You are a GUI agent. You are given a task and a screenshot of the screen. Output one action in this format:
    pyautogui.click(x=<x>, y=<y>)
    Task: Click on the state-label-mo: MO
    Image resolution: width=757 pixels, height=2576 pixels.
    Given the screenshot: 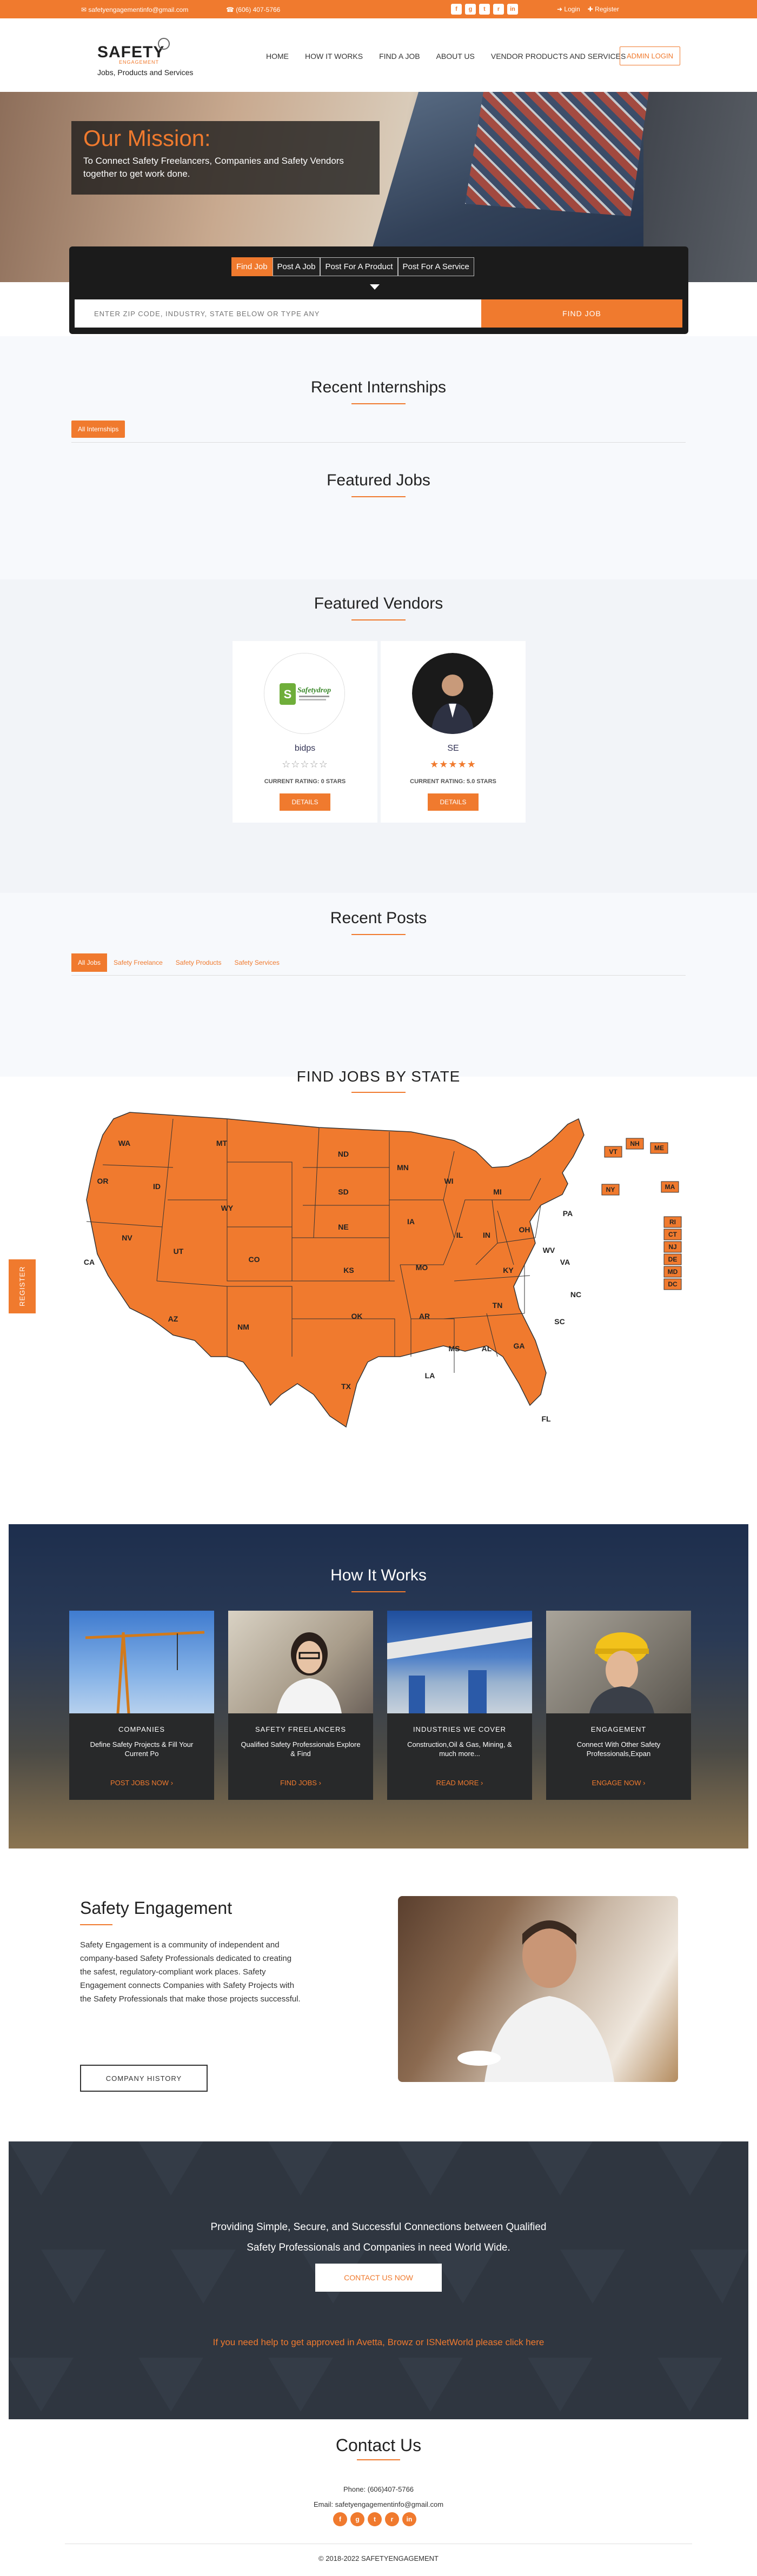 What is the action you would take?
    pyautogui.click(x=422, y=1267)
    